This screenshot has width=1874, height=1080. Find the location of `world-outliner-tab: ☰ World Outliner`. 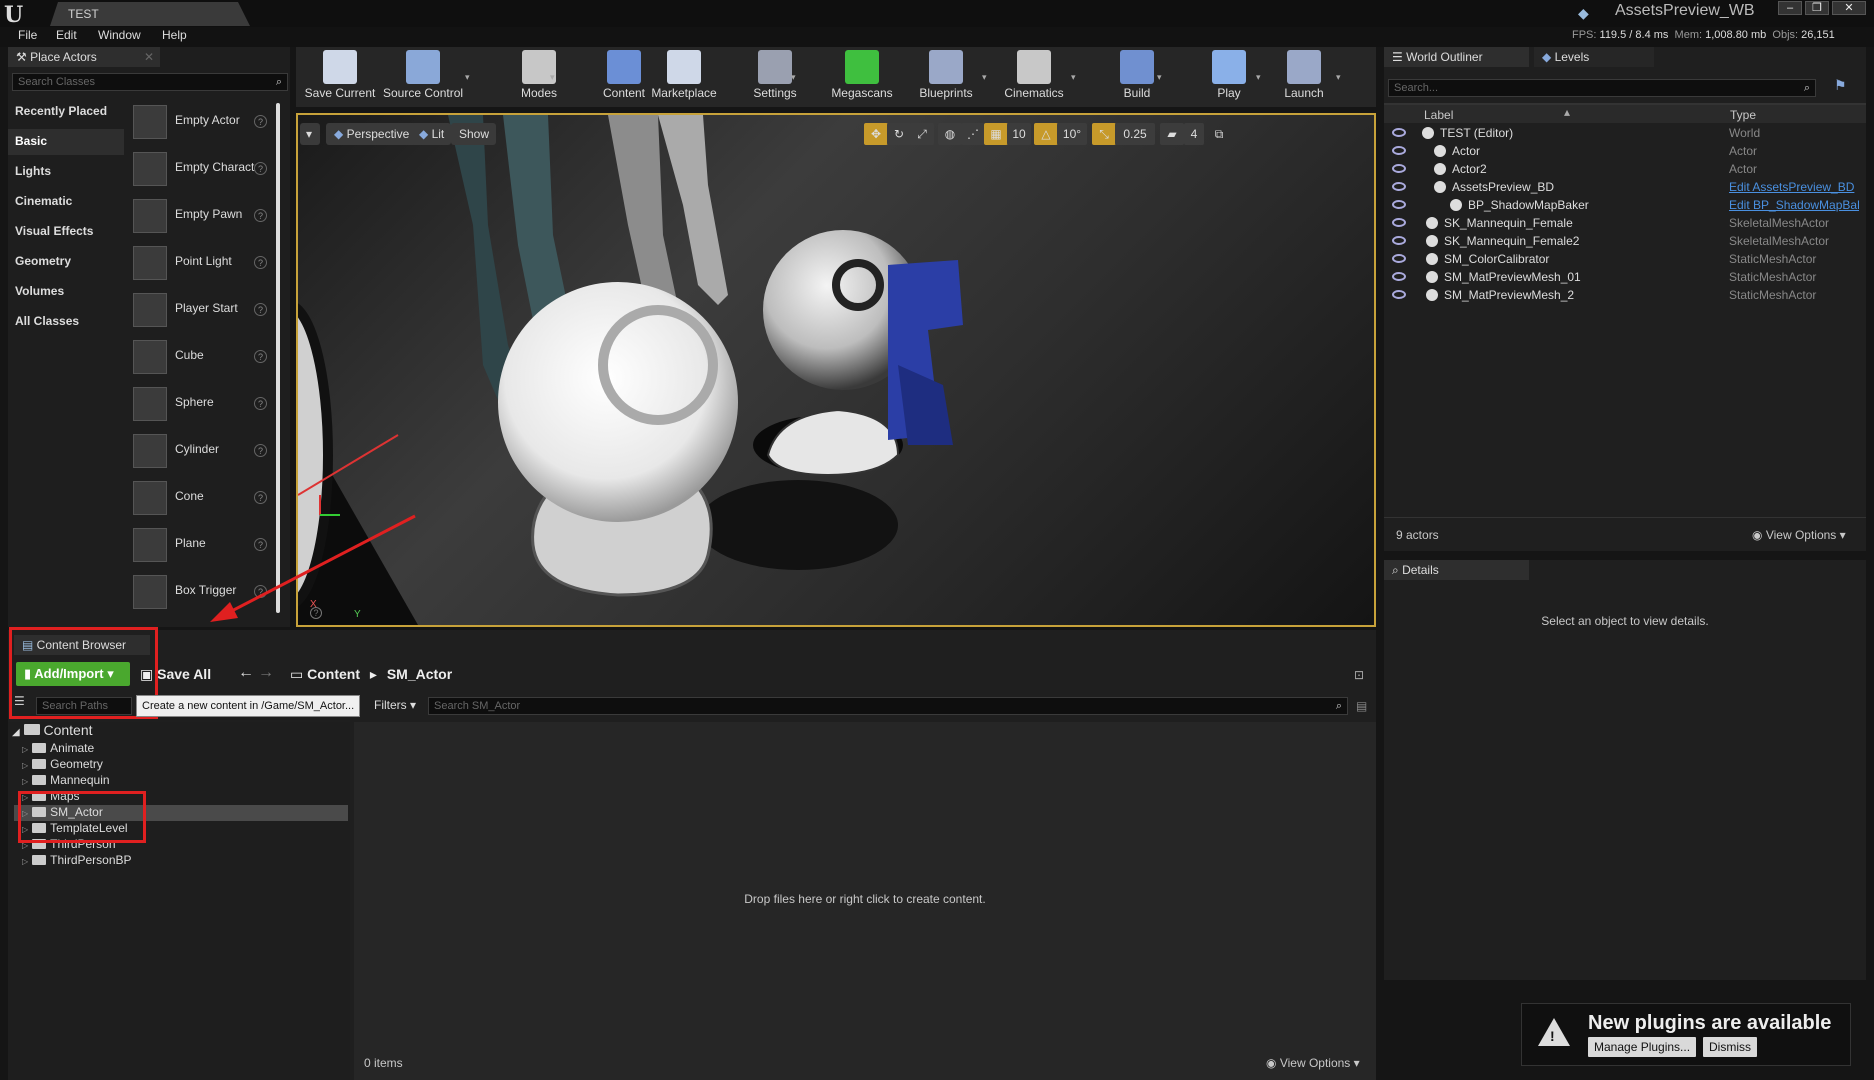

world-outliner-tab: ☰ World Outliner is located at coordinates (1456, 57).